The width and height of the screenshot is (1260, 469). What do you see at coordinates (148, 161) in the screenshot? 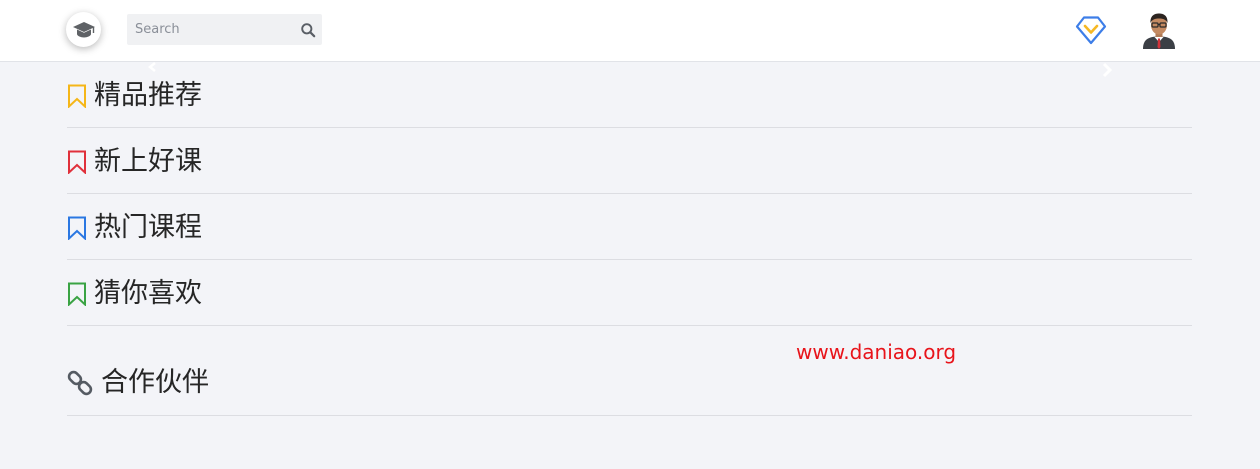
I see `section-title: 新上好课` at bounding box center [148, 161].